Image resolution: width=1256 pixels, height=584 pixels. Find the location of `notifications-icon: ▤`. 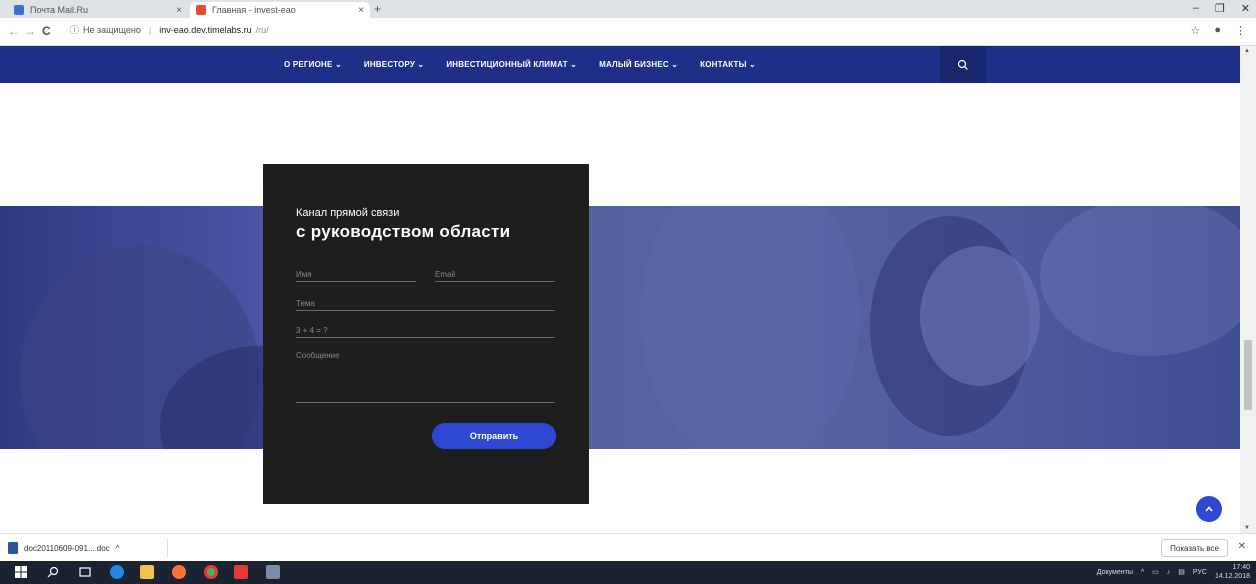

notifications-icon: ▤ is located at coordinates (1181, 572).